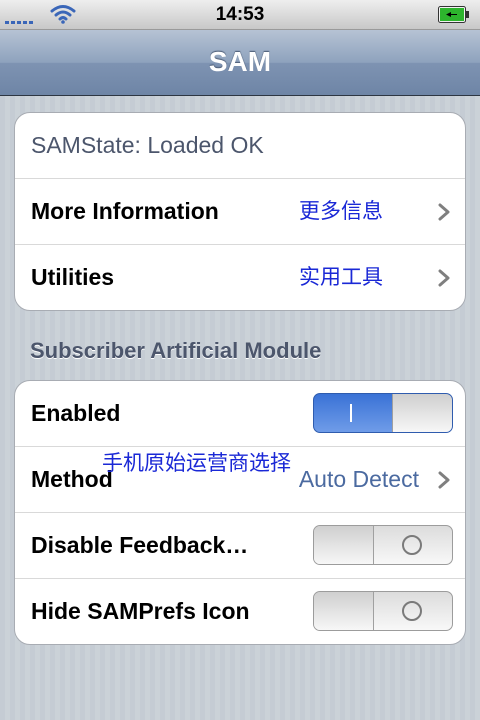  Describe the element at coordinates (196, 463) in the screenshot. I see `method-annotation: 手机原始运营商选择` at that location.